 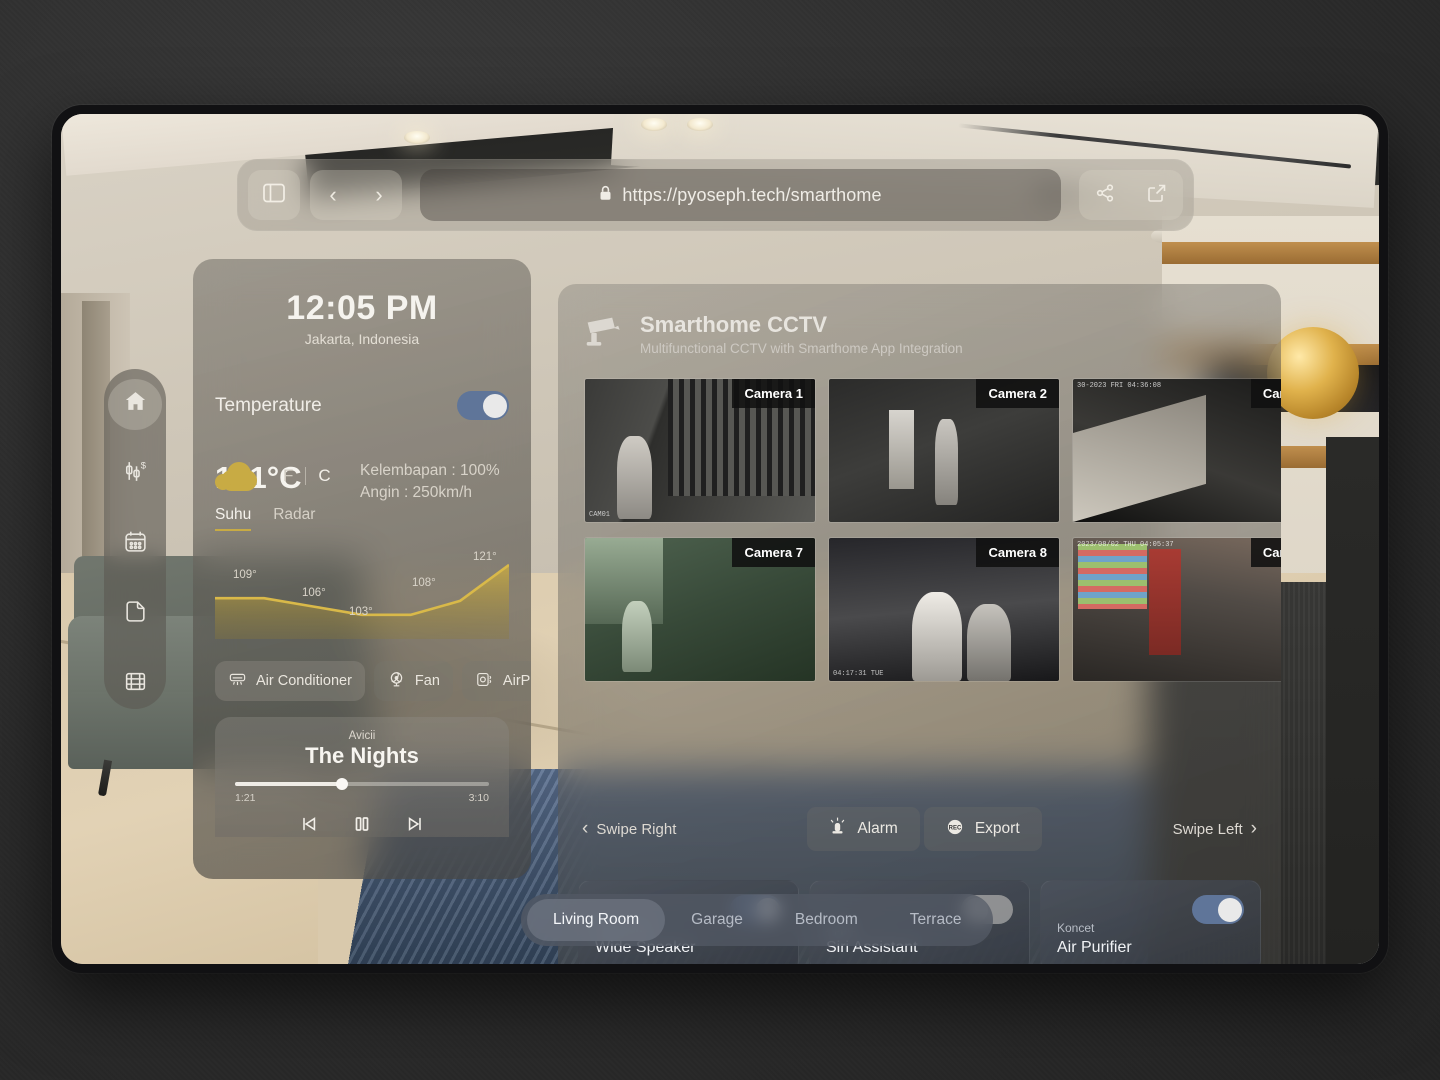 I want to click on sidebar-item-files, so click(x=135, y=613).